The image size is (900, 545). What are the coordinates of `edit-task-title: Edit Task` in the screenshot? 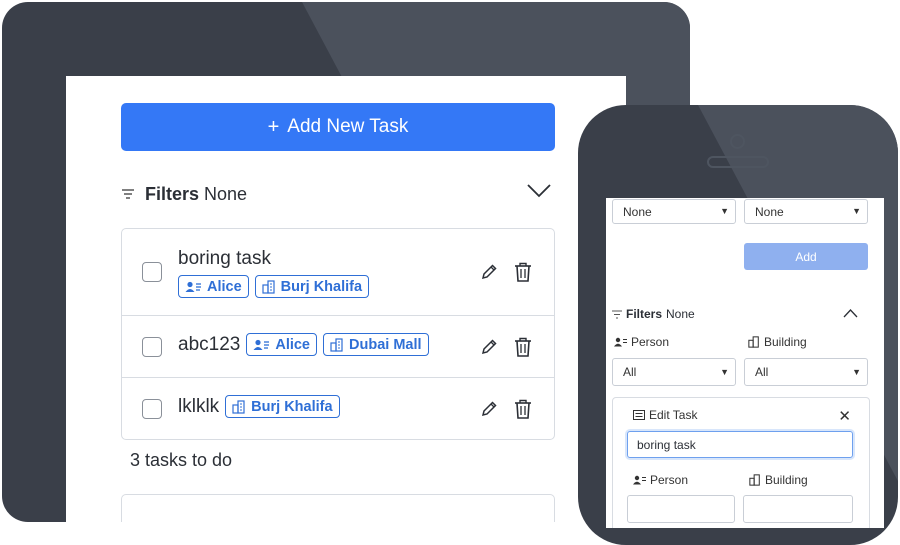 It's located at (665, 415).